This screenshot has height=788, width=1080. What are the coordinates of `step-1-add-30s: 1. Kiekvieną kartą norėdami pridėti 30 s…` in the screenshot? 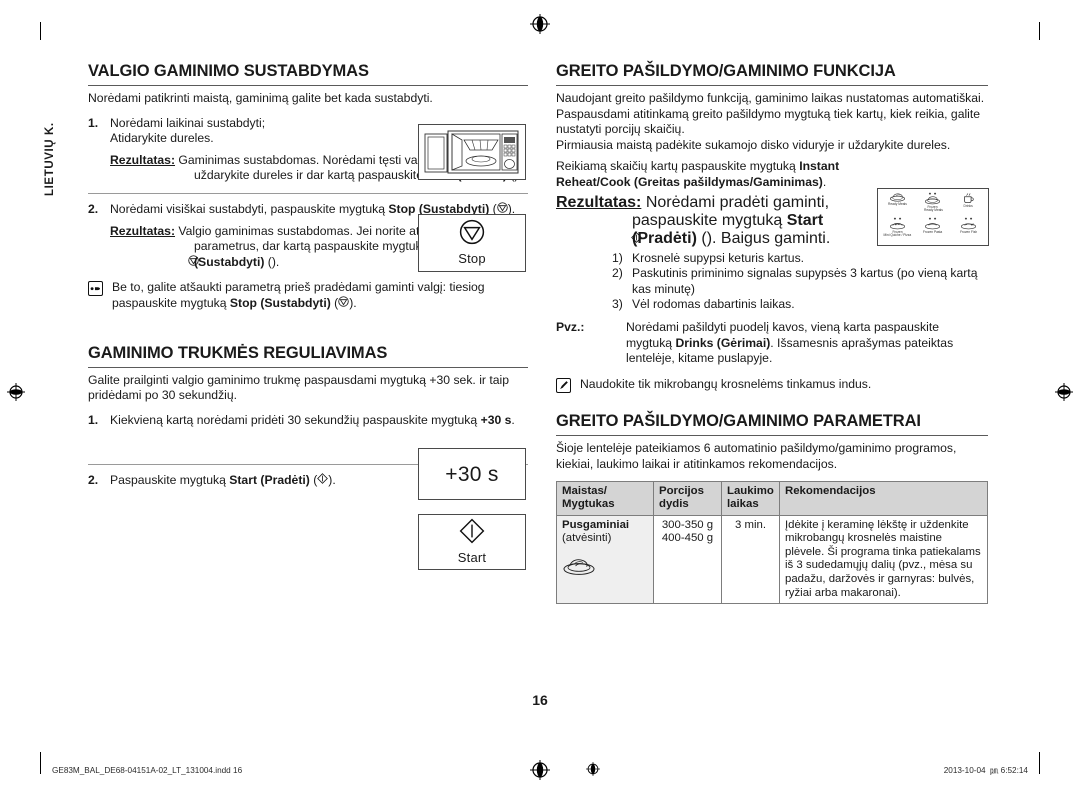 It's located at (308, 421).